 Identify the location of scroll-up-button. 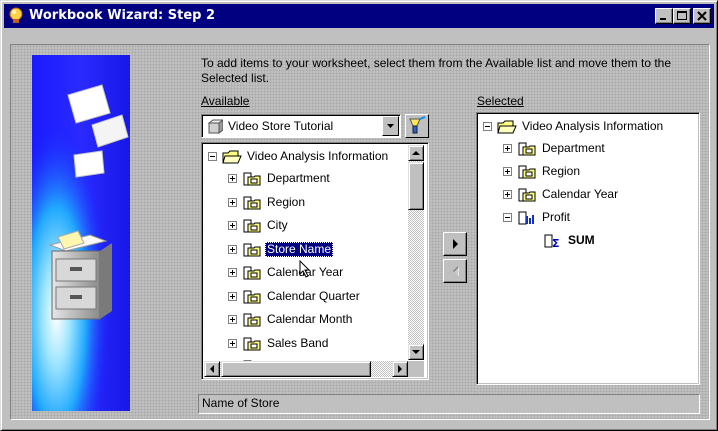
(416, 153).